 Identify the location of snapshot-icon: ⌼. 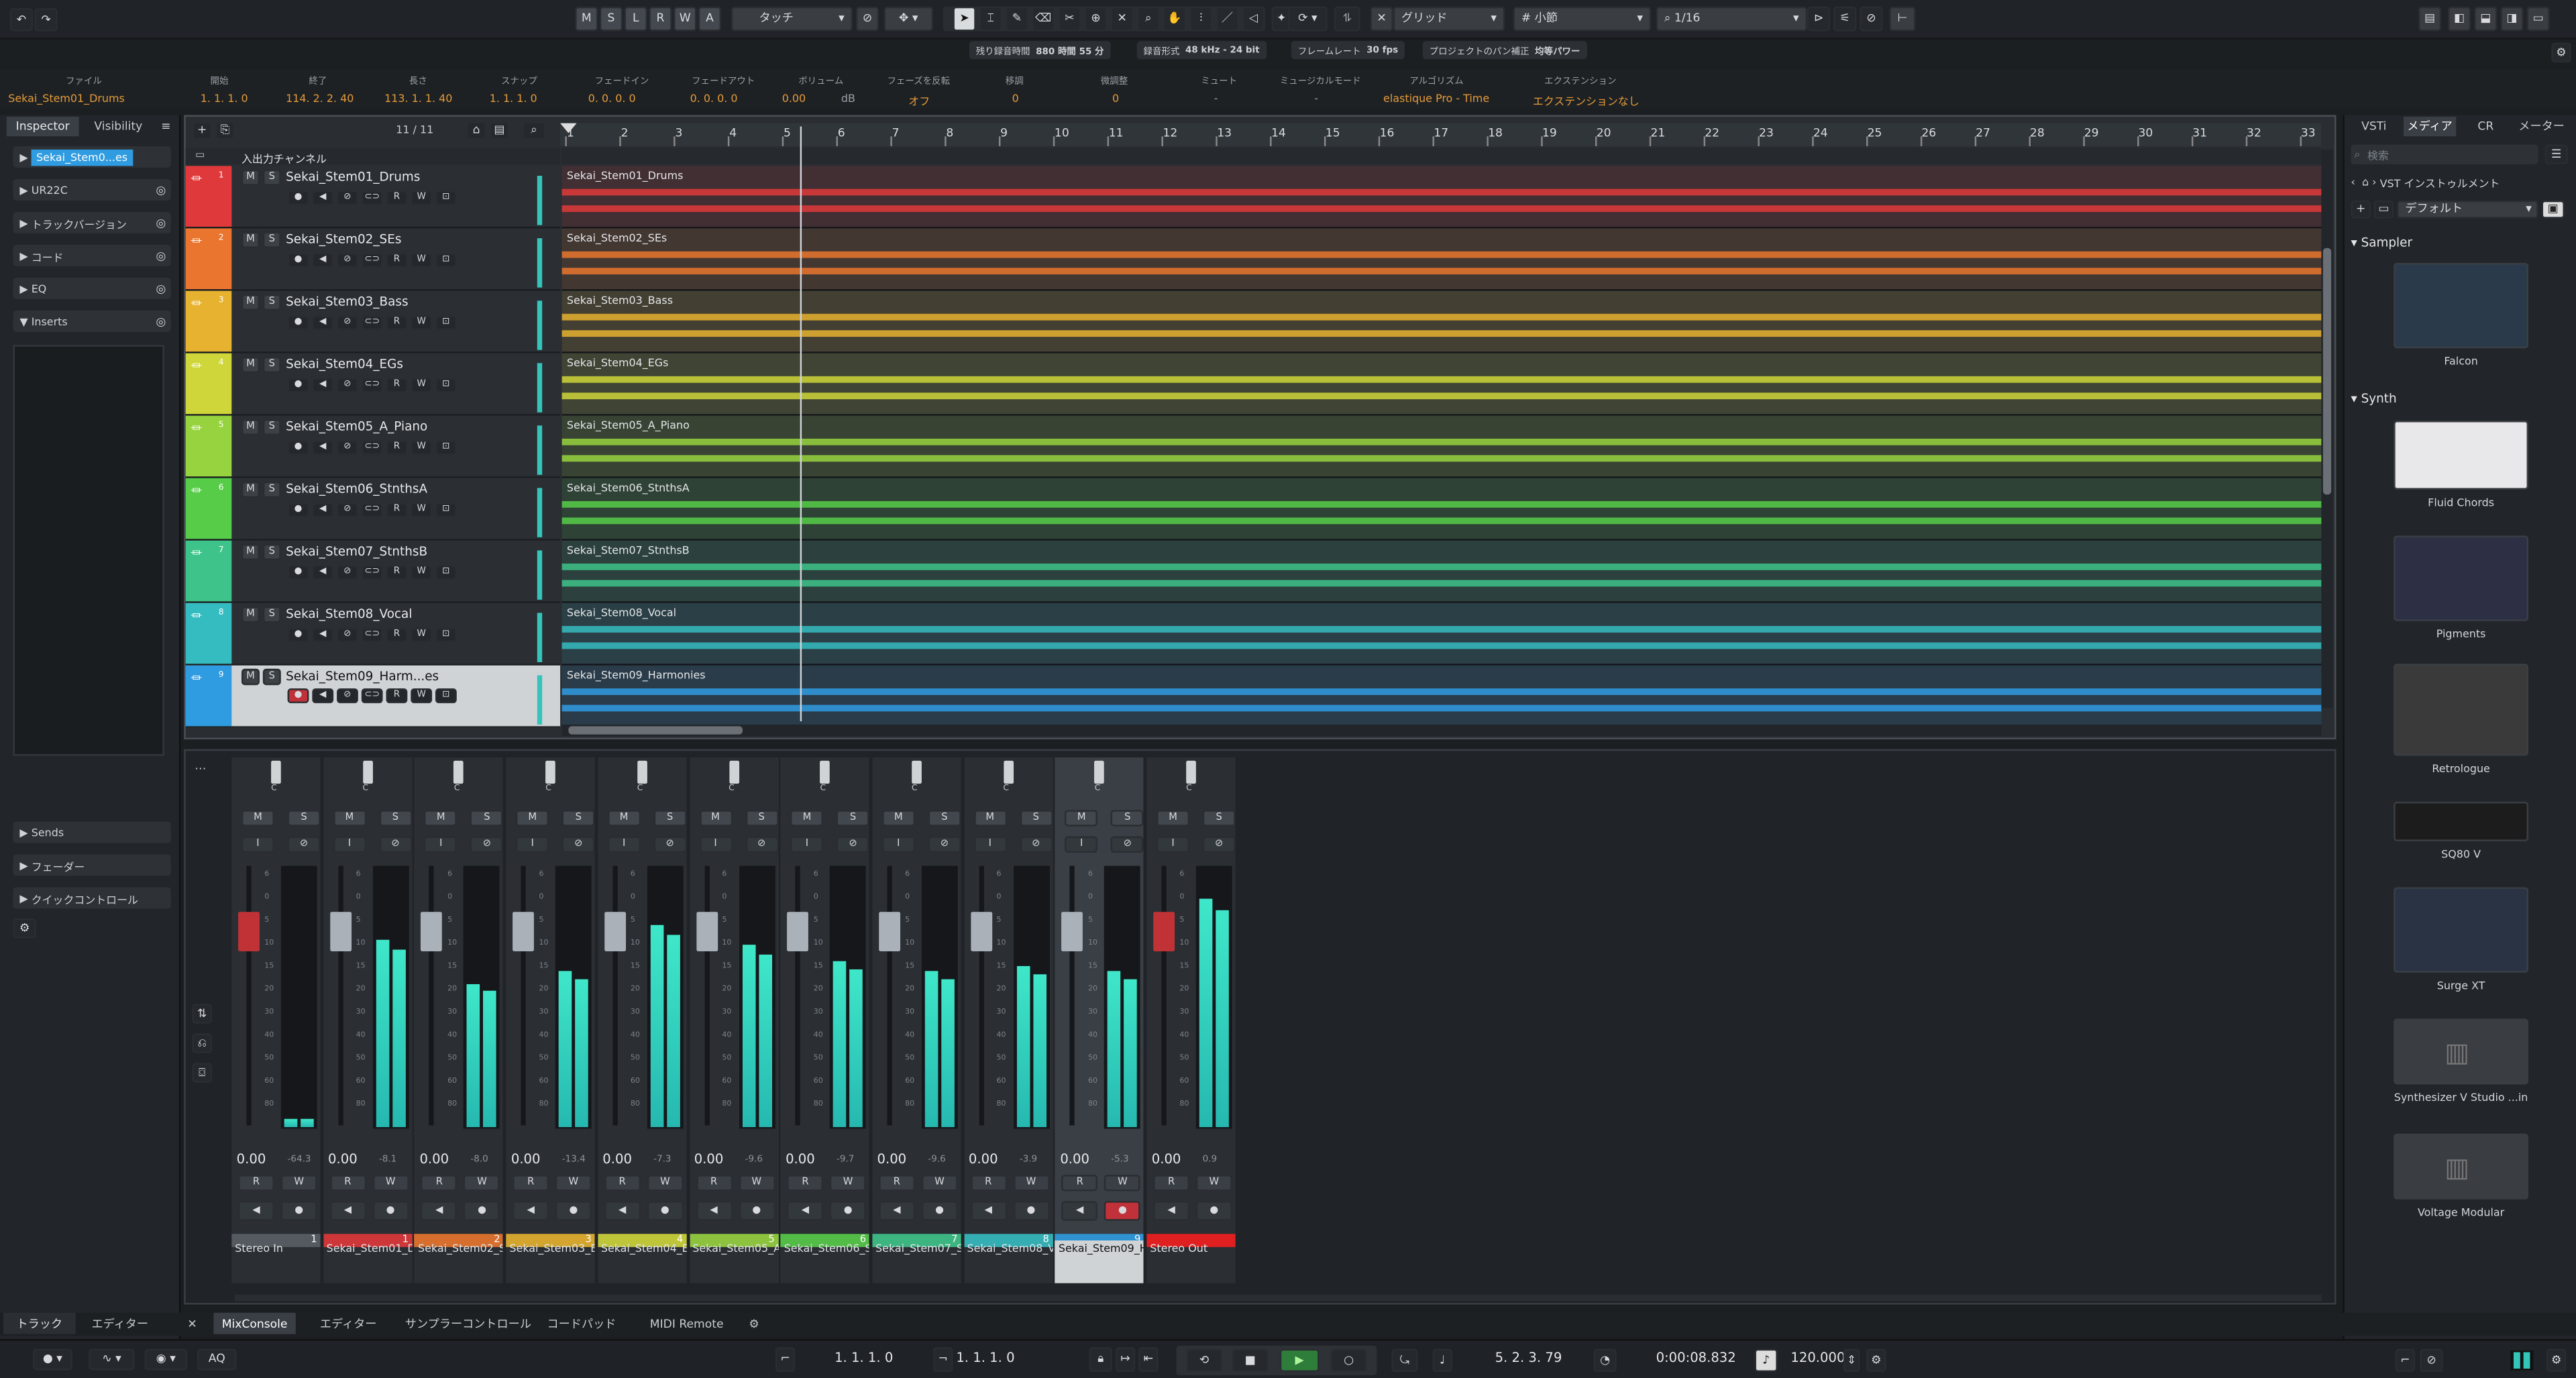
(202, 1073).